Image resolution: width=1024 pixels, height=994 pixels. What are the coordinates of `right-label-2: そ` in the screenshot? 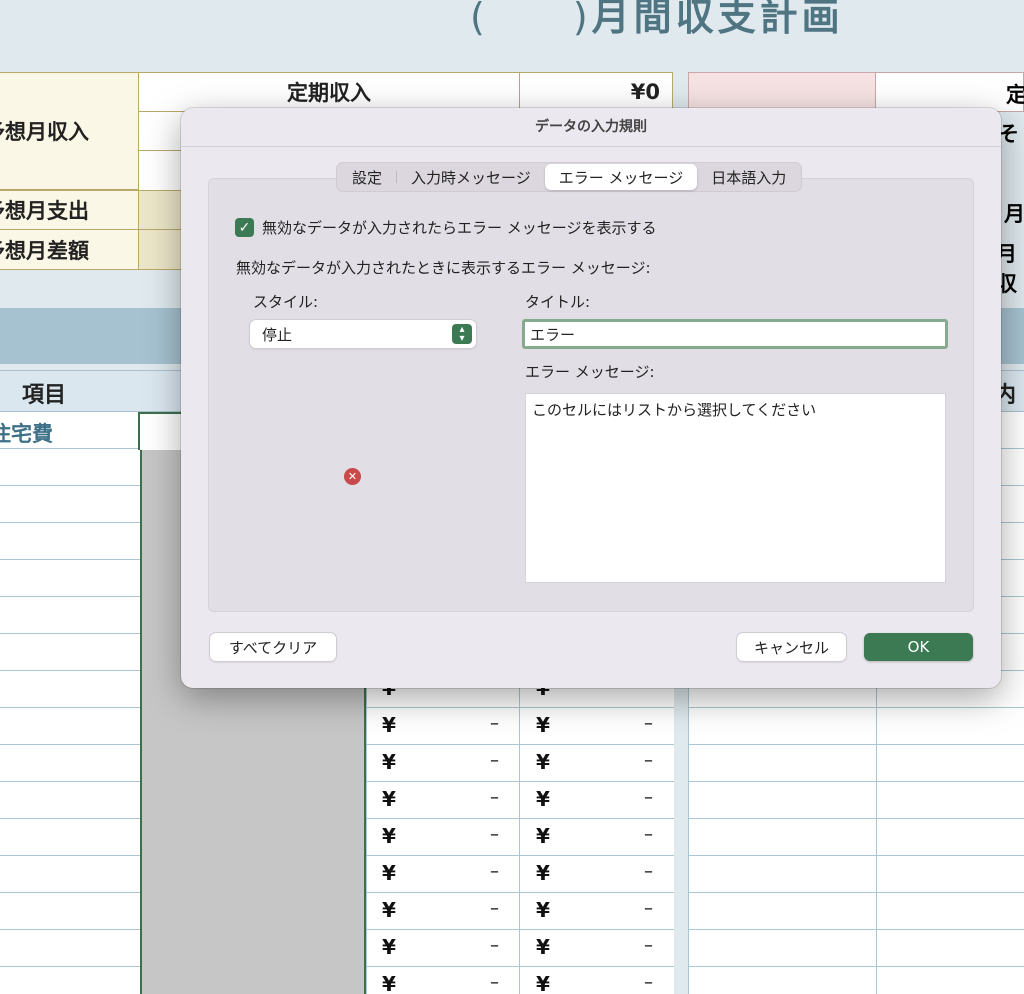 It's located at (1008, 134).